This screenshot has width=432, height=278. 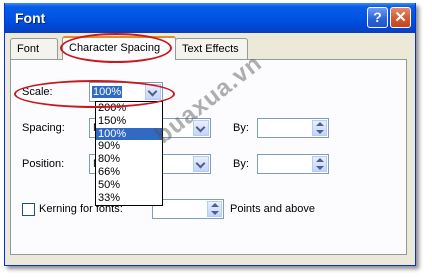 What do you see at coordinates (129, 159) in the screenshot?
I see `scale-option: 80%` at bounding box center [129, 159].